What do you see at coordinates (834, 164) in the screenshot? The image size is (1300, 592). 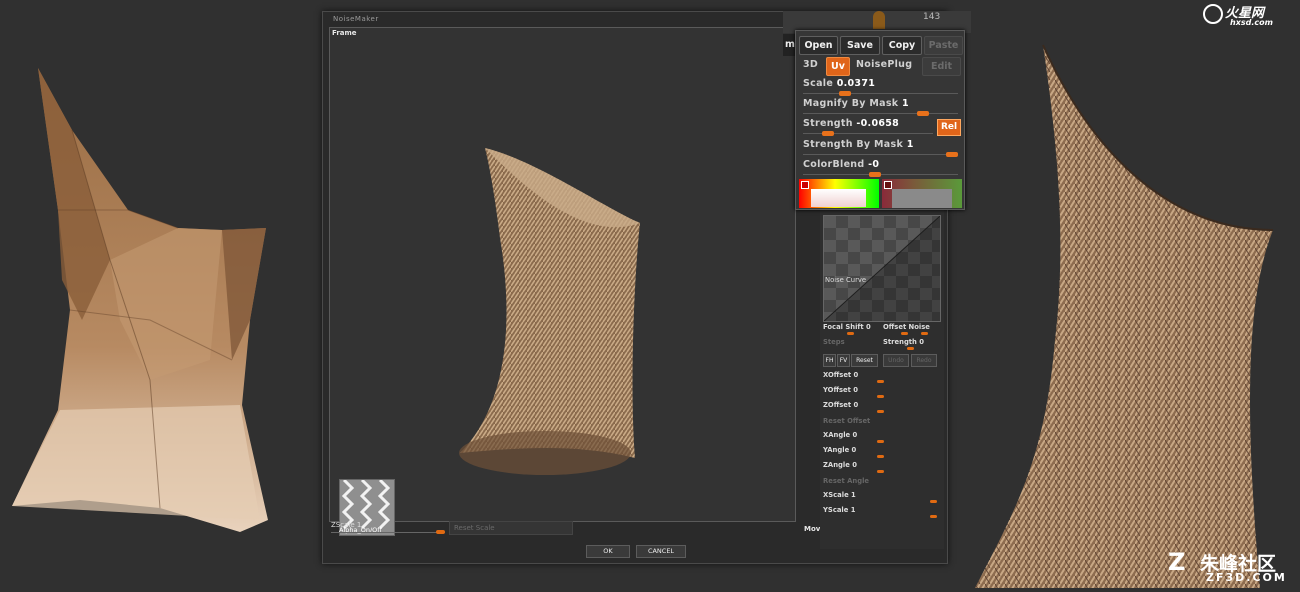 I see `colorblend-label-text: ColorBlend` at bounding box center [834, 164].